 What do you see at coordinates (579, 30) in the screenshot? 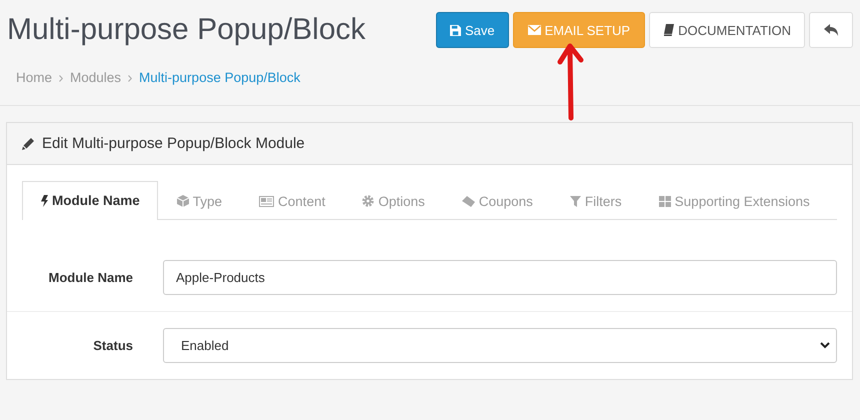
I see `email-setup-button: EMAIL SETUP` at bounding box center [579, 30].